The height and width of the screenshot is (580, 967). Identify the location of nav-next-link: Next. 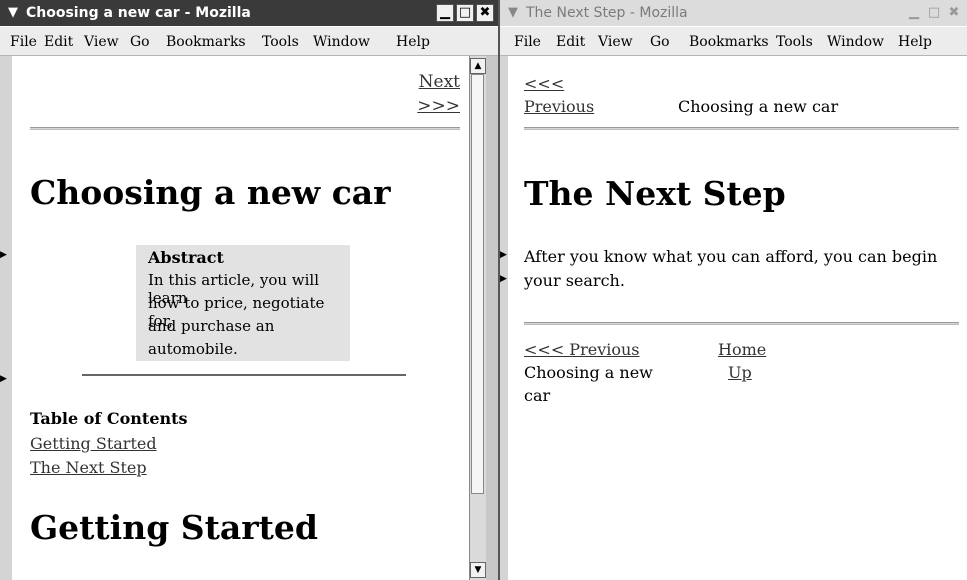
(439, 82).